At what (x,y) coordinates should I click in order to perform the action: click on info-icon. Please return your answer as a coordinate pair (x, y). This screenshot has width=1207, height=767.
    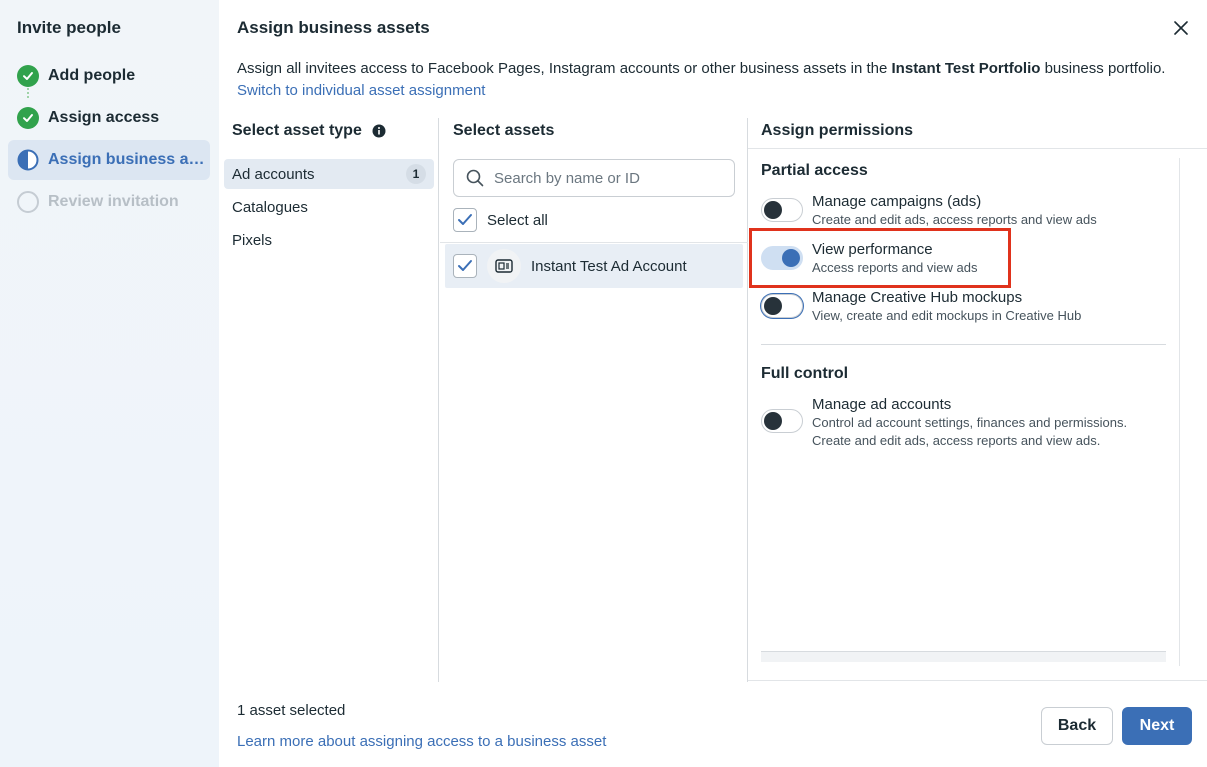
    Looking at the image, I should click on (379, 131).